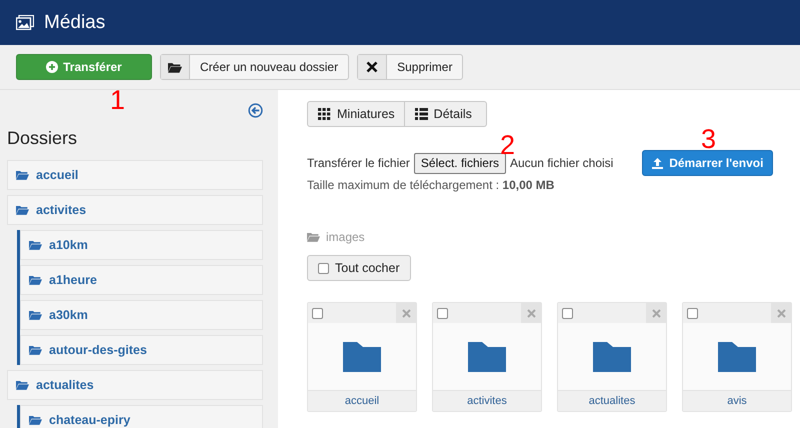 The image size is (800, 428). What do you see at coordinates (358, 163) in the screenshot?
I see `upload-label: Transférer le fichier` at bounding box center [358, 163].